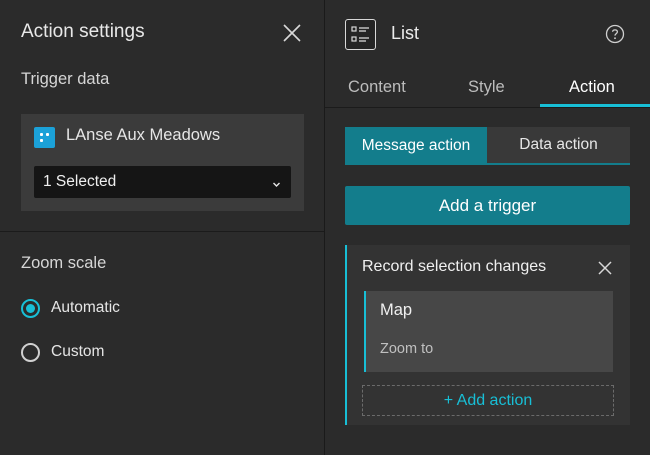 This screenshot has width=650, height=455. What do you see at coordinates (162, 162) in the screenshot?
I see `trigger-data-card: LAnse Aux Meadows 1 Selected` at bounding box center [162, 162].